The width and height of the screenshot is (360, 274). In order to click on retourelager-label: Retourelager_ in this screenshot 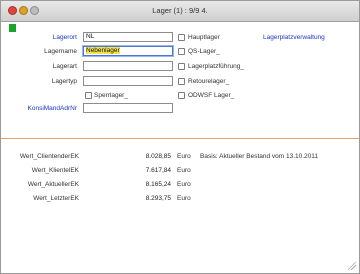, I will do `click(209, 81)`.